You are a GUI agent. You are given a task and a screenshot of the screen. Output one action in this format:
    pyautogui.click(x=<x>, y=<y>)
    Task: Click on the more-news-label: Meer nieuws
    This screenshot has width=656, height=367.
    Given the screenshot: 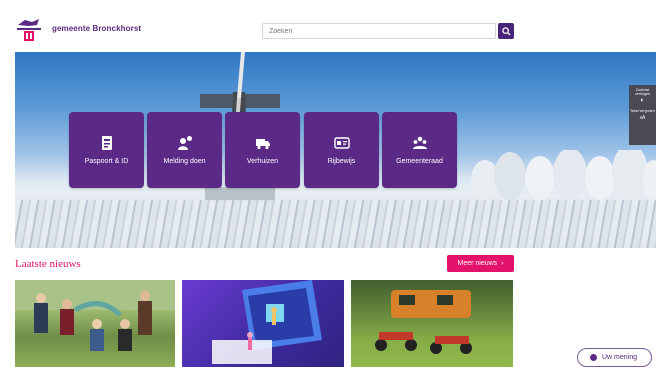 What is the action you would take?
    pyautogui.click(x=477, y=263)
    